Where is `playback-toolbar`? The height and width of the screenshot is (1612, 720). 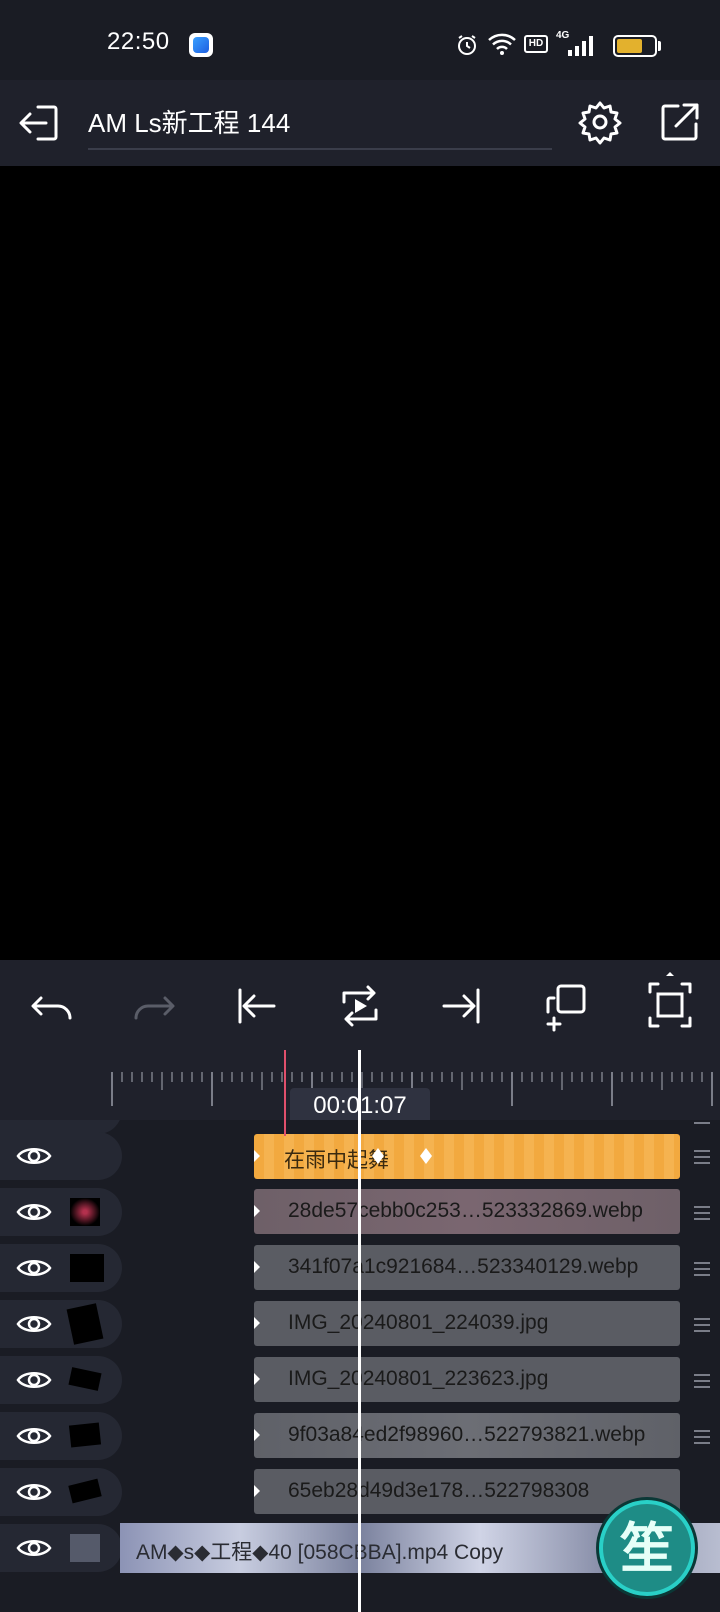
playback-toolbar is located at coordinates (360, 1005).